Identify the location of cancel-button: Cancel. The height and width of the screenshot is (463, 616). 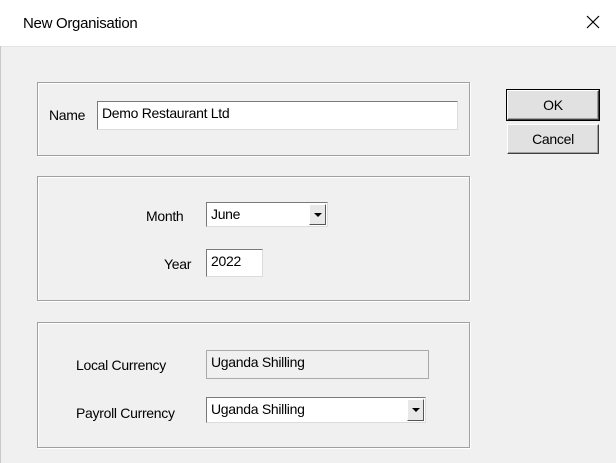
(553, 139).